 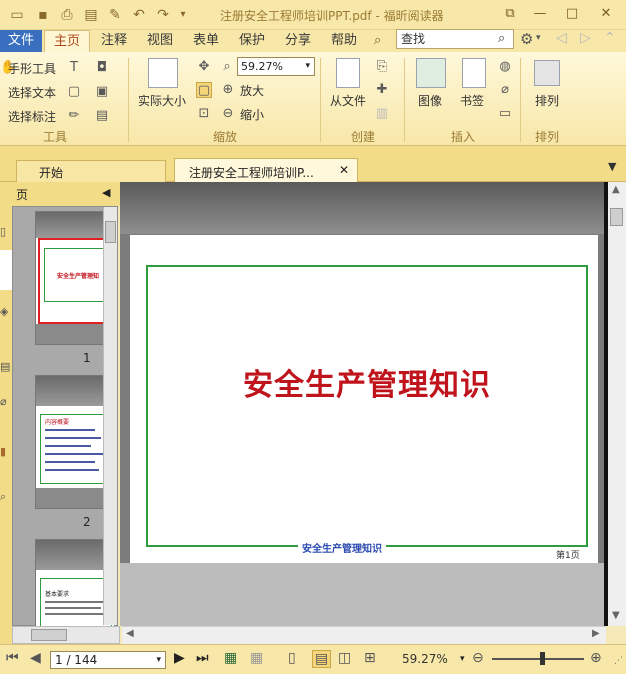 I want to click on blank-page-icon: ✚, so click(x=382, y=90).